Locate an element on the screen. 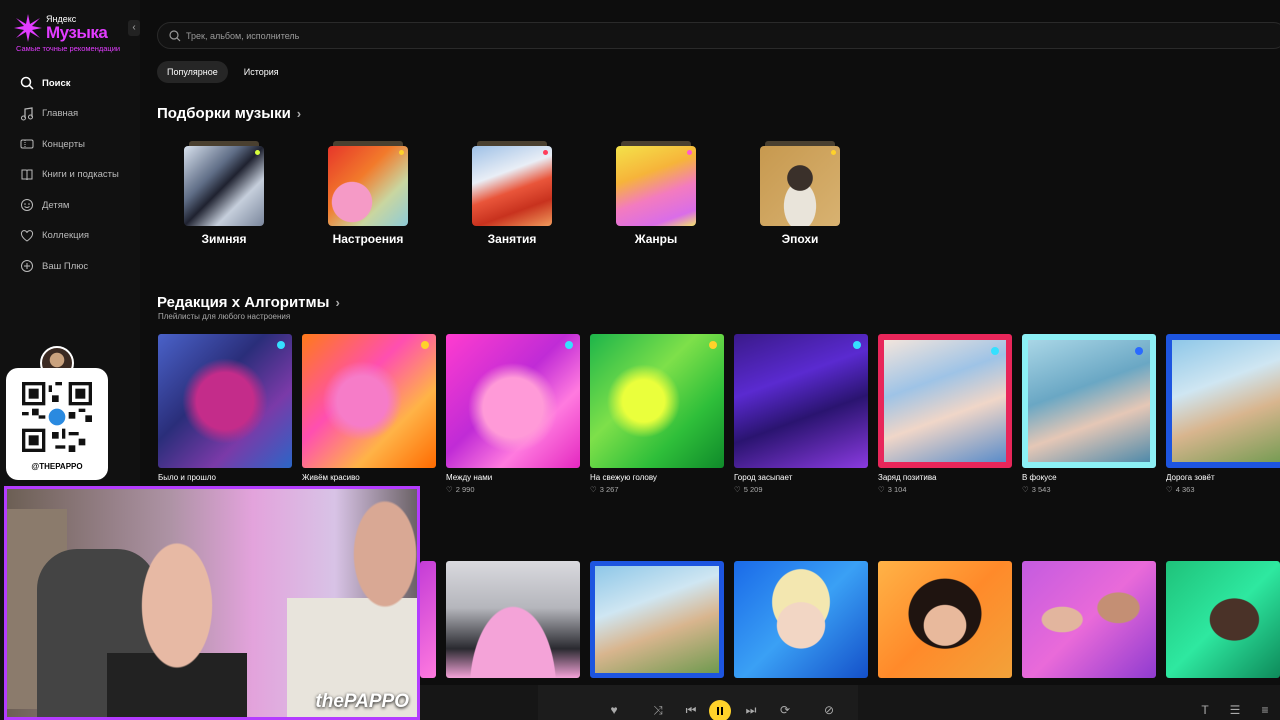 The height and width of the screenshot is (720, 1280). pause-button is located at coordinates (720, 710).